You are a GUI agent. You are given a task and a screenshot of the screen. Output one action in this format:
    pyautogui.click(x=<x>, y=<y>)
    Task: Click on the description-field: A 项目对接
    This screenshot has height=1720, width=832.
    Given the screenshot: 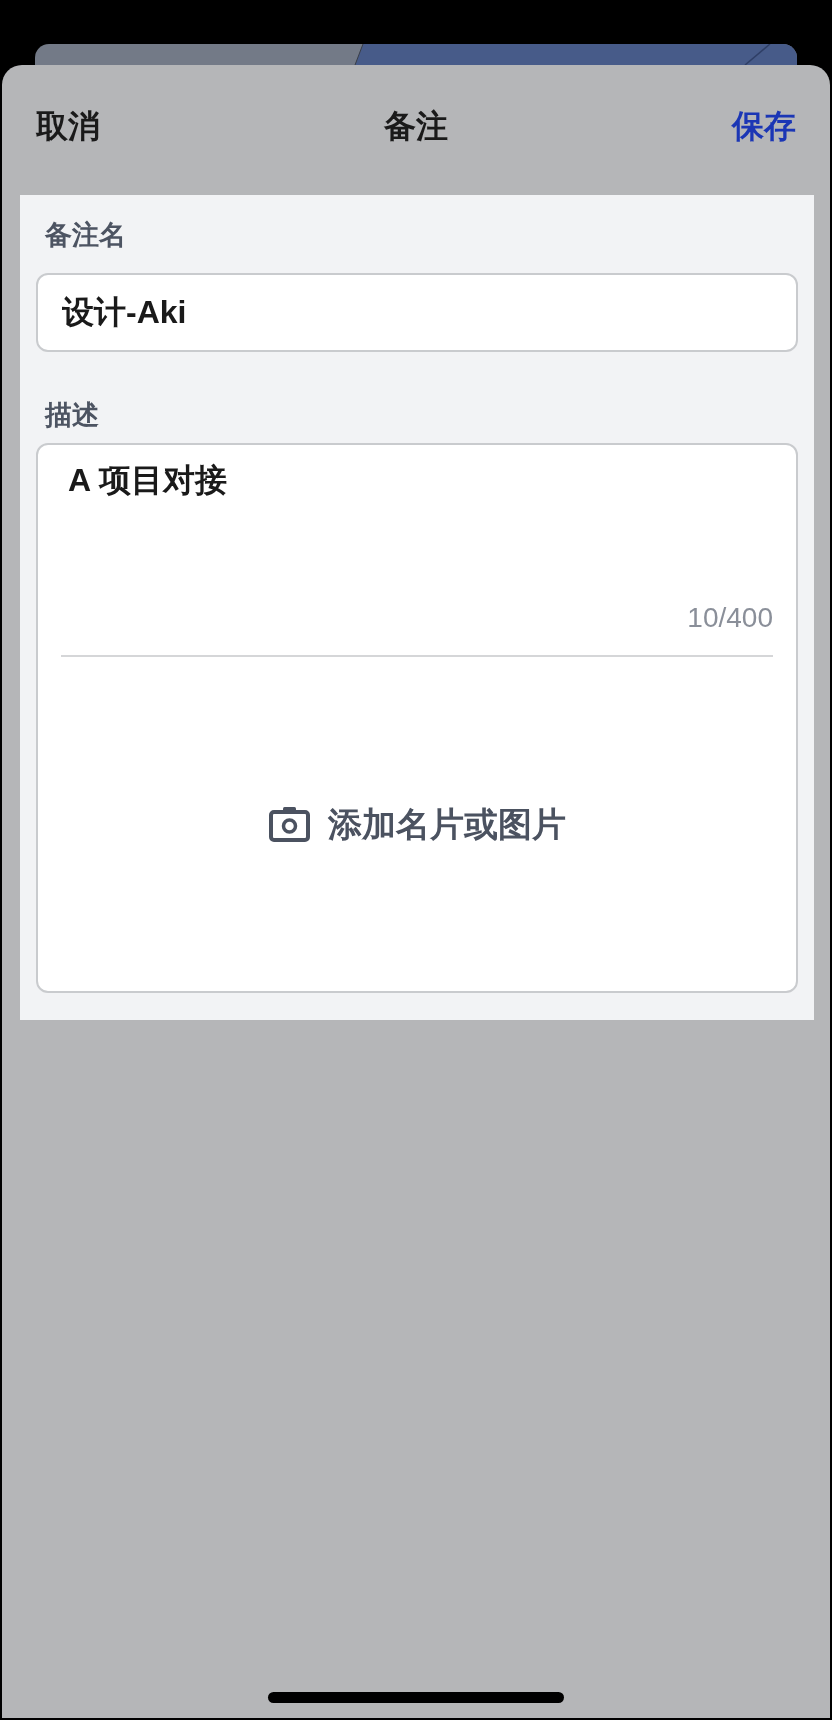 What is the action you would take?
    pyautogui.click(x=417, y=523)
    